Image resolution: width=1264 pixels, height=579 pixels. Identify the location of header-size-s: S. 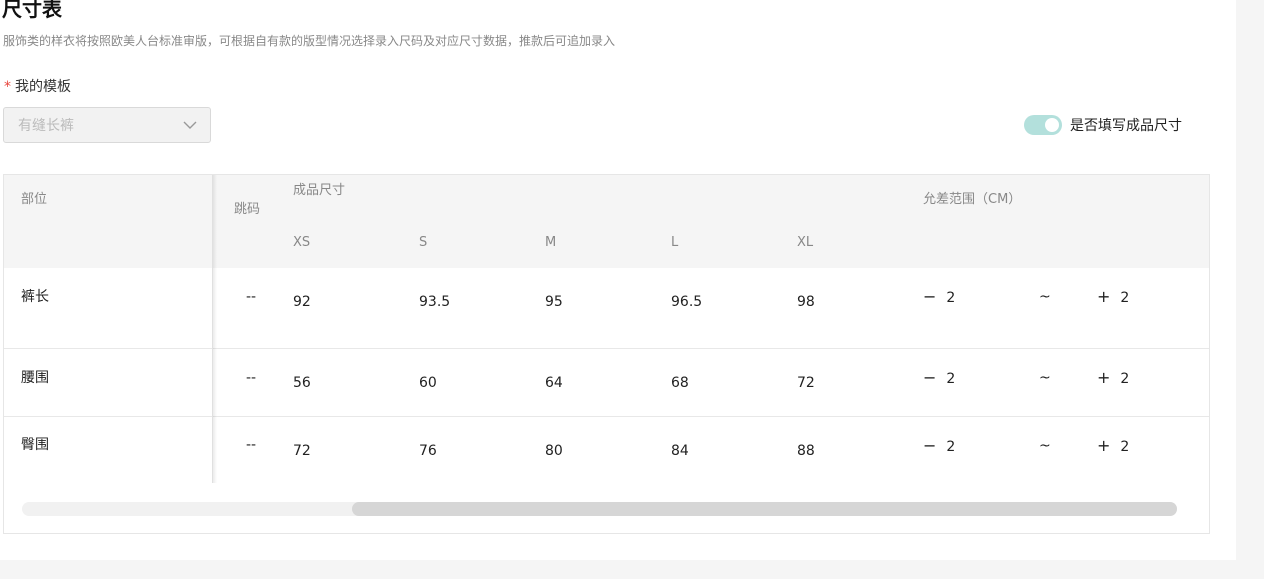
(423, 242).